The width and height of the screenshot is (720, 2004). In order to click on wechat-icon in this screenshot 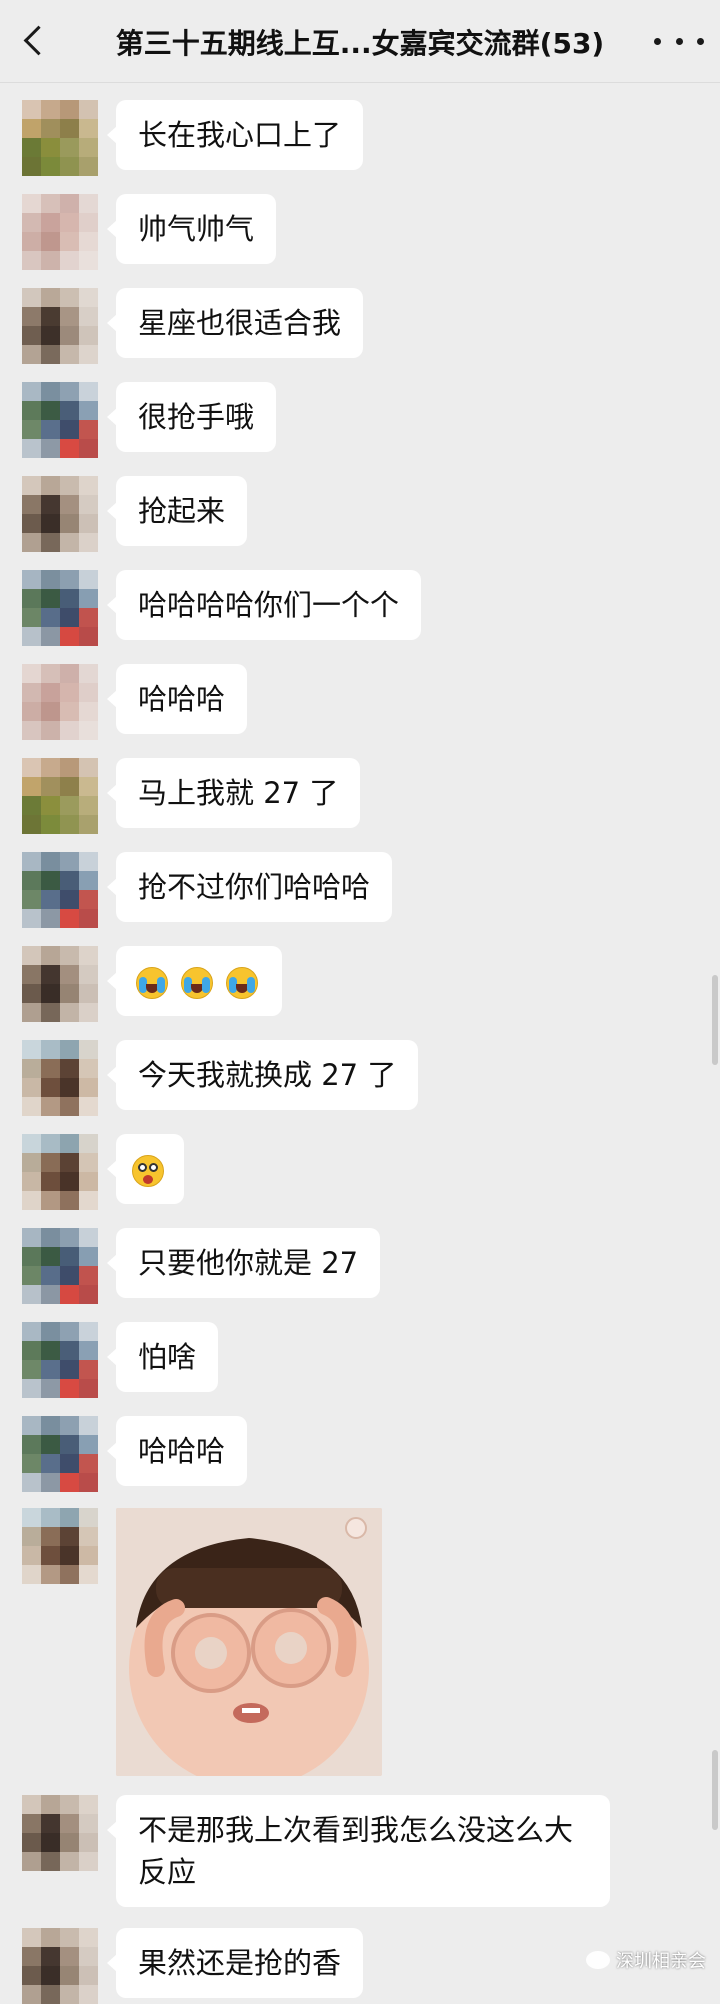, I will do `click(598, 1960)`.